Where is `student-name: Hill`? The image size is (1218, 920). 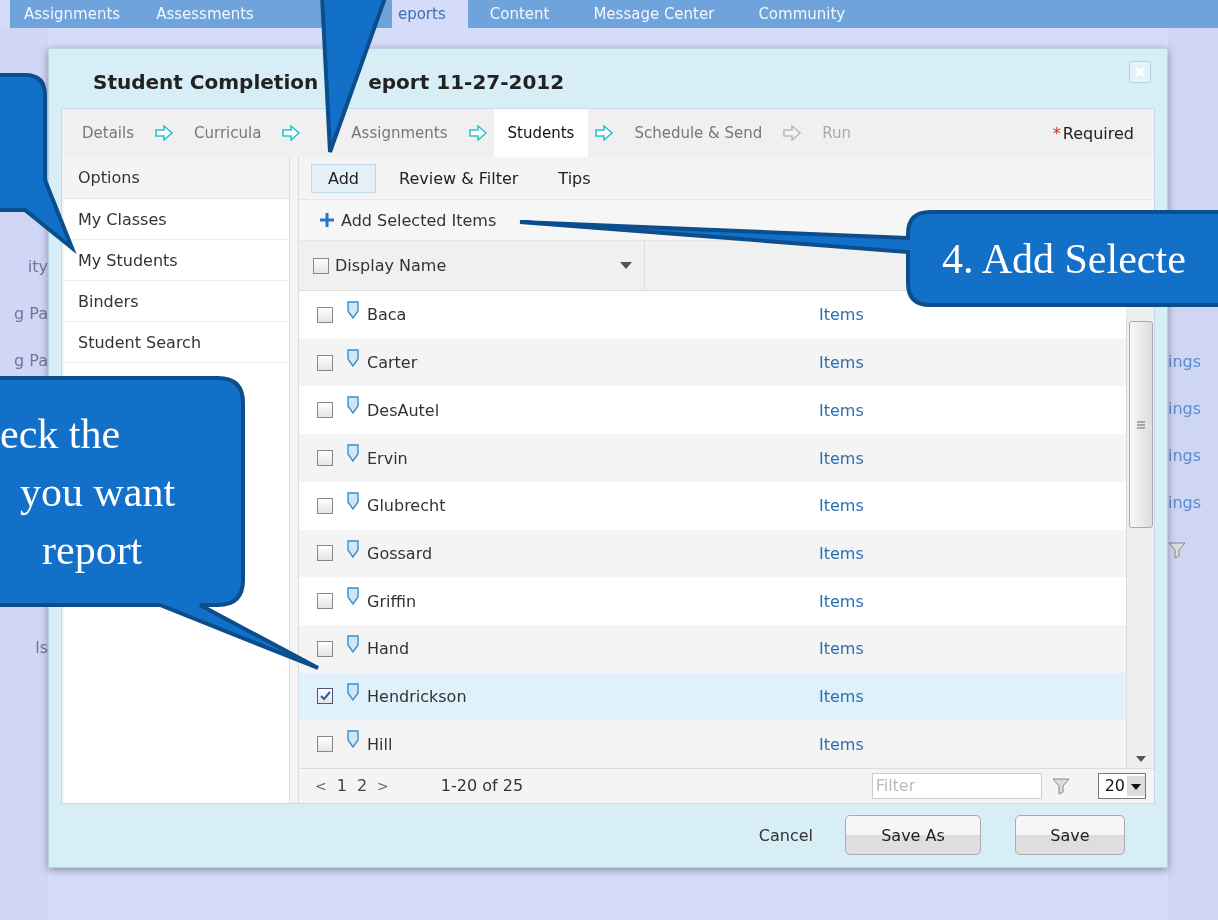
student-name: Hill is located at coordinates (380, 744).